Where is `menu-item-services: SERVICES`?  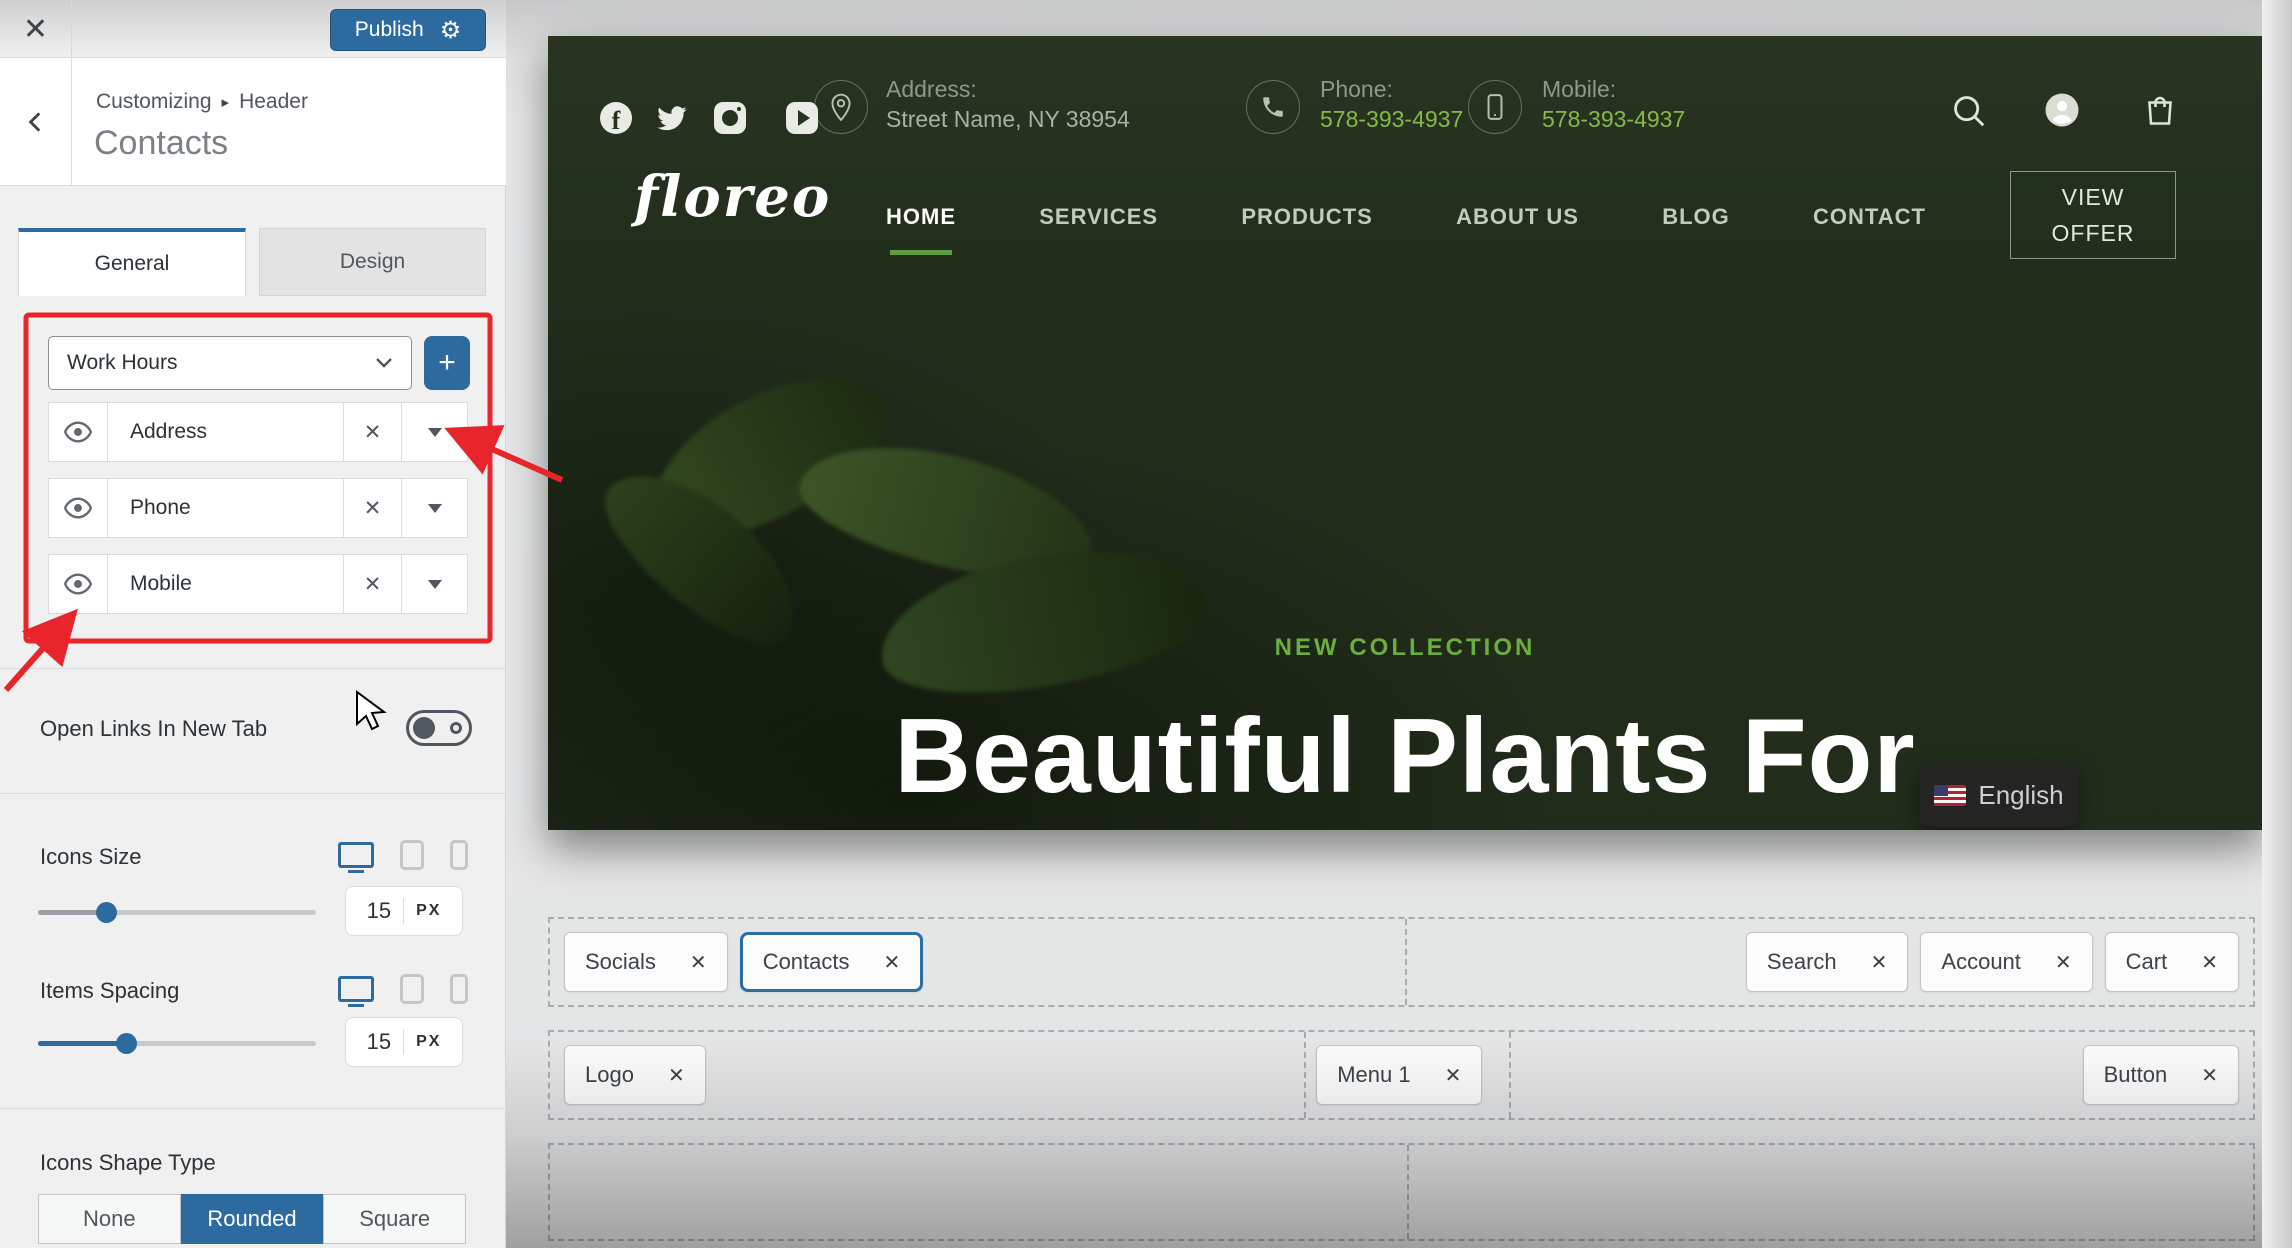 menu-item-services: SERVICES is located at coordinates (1098, 217).